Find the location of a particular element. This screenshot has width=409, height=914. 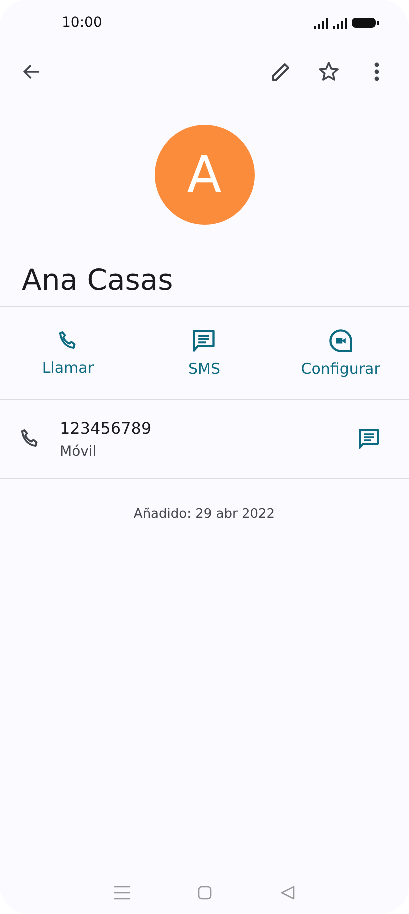

phone-type: Móvil is located at coordinates (79, 452).